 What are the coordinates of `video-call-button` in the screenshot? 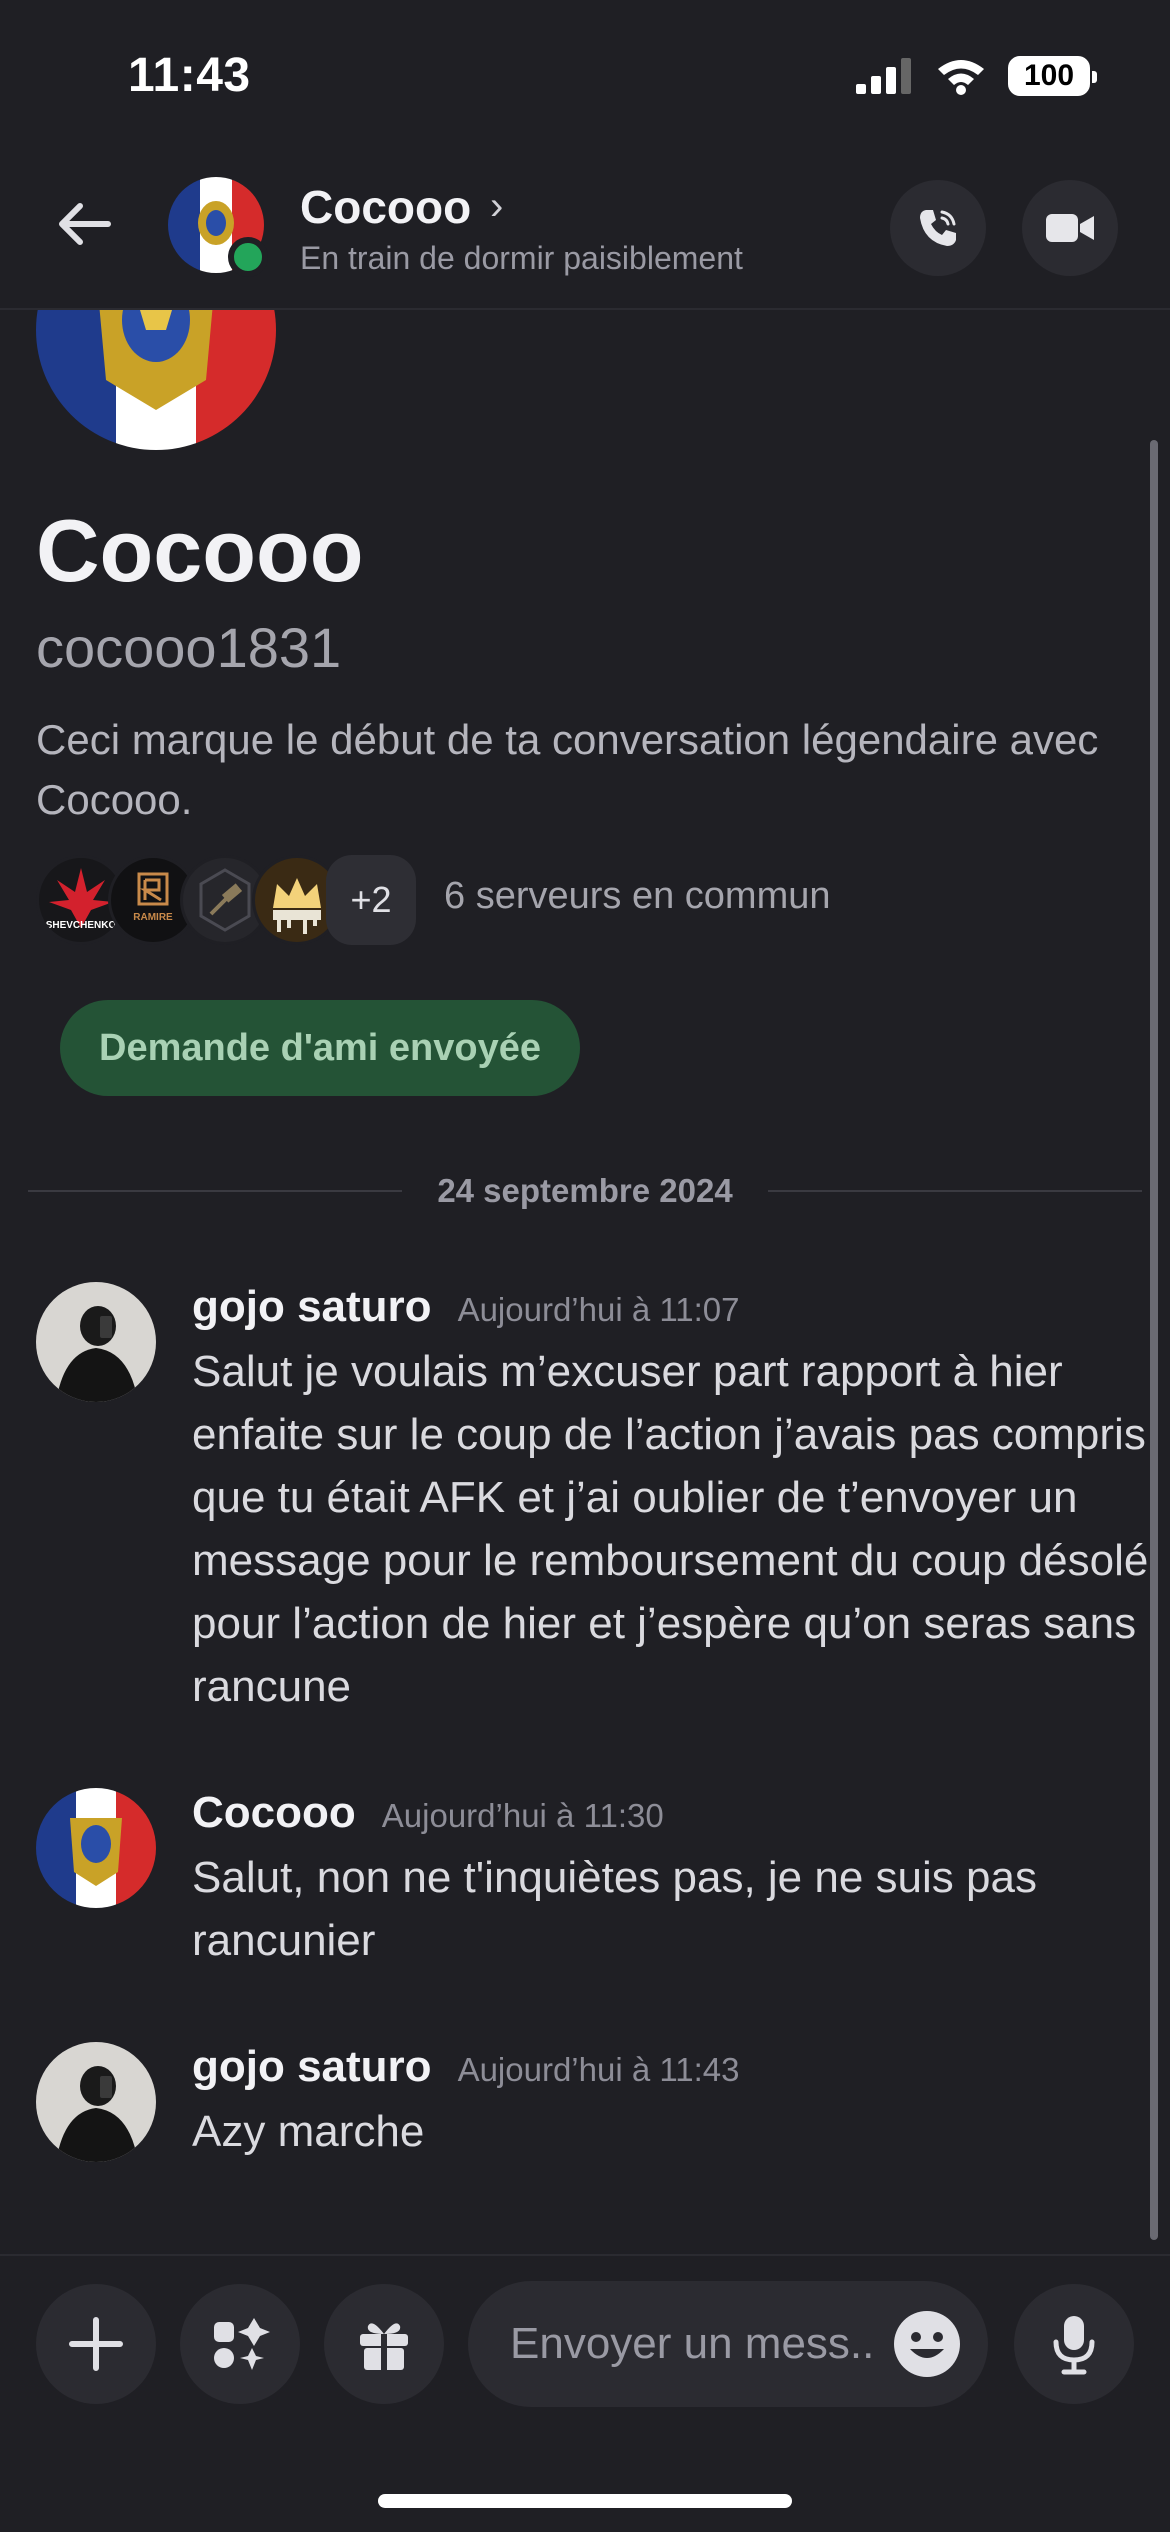 It's located at (1070, 228).